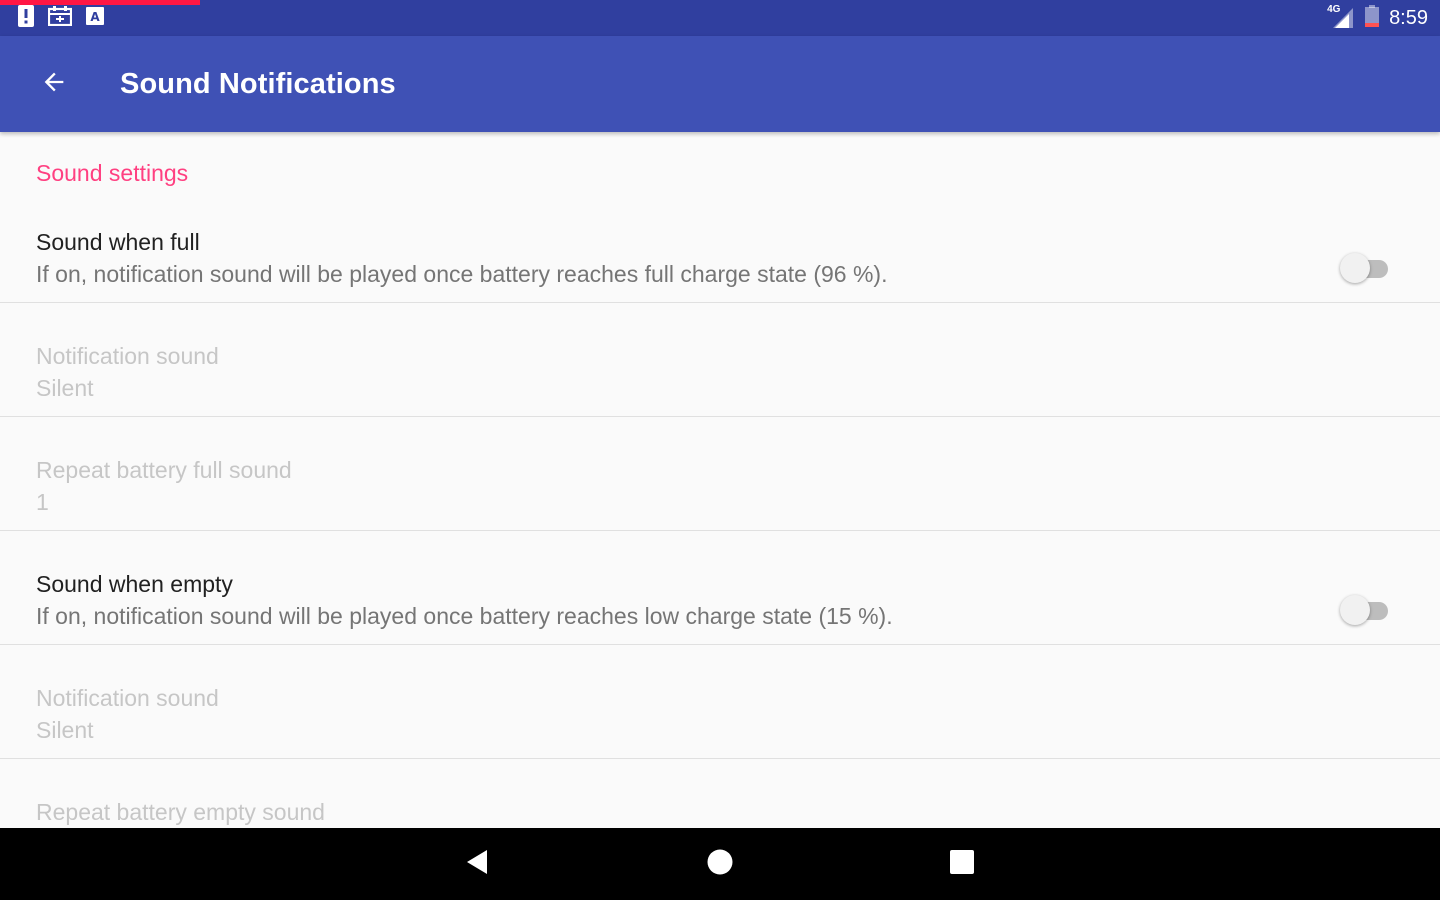  I want to click on calendar-icon, so click(60, 18).